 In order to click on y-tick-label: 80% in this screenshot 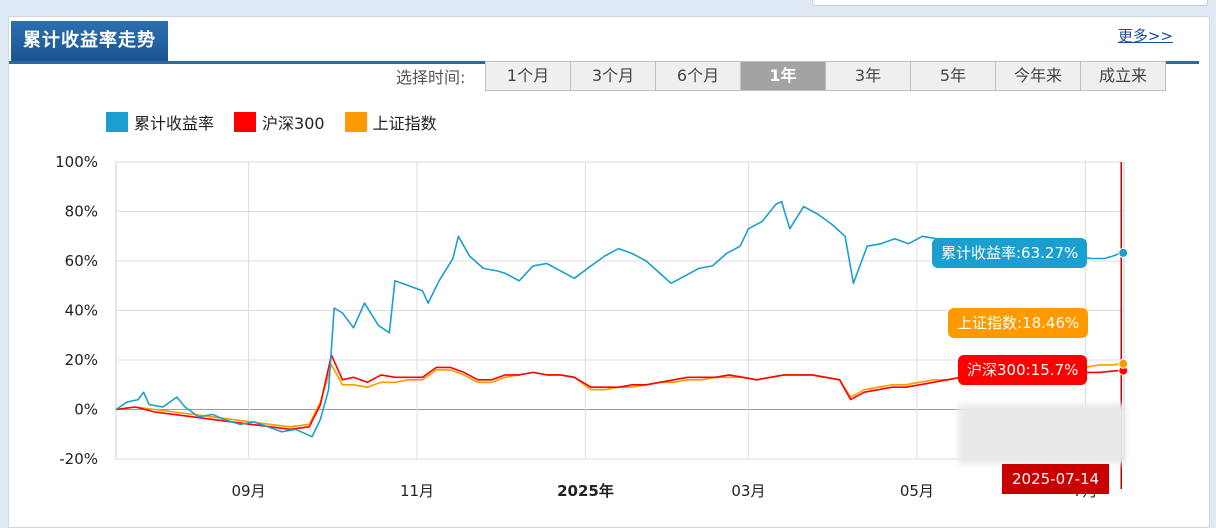, I will do `click(81, 212)`.